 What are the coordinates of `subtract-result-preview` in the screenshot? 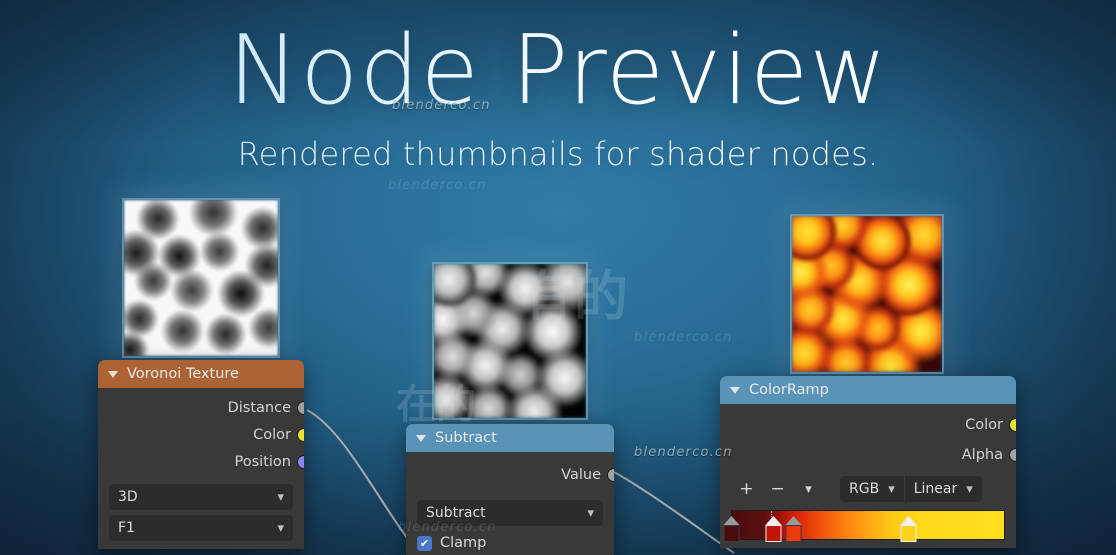 It's located at (510, 341).